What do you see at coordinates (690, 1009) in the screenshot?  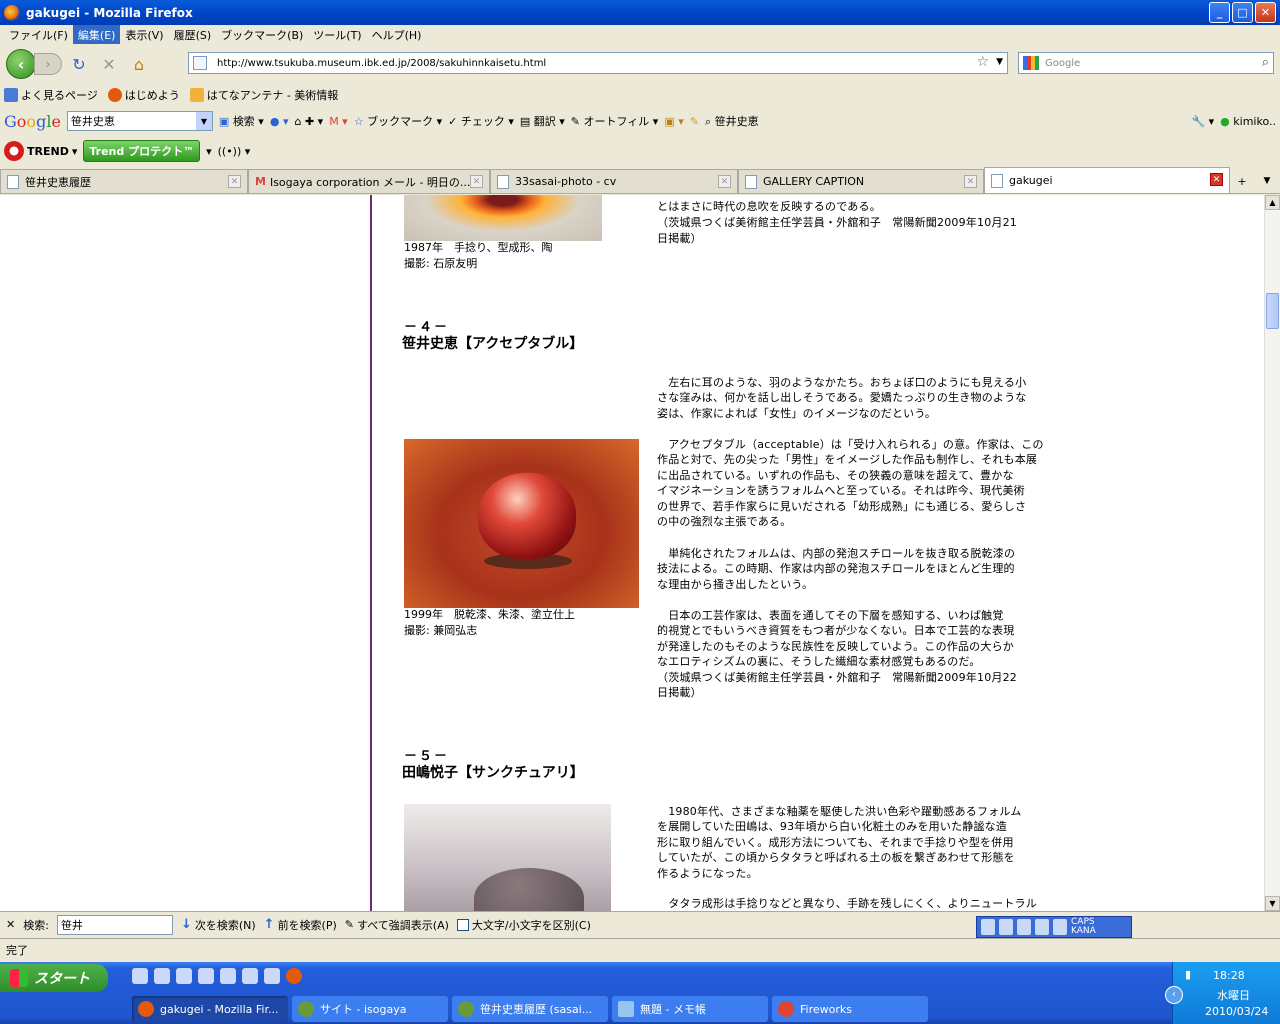 I see `taskbar-item-notepad: 無題 - メモ帳` at bounding box center [690, 1009].